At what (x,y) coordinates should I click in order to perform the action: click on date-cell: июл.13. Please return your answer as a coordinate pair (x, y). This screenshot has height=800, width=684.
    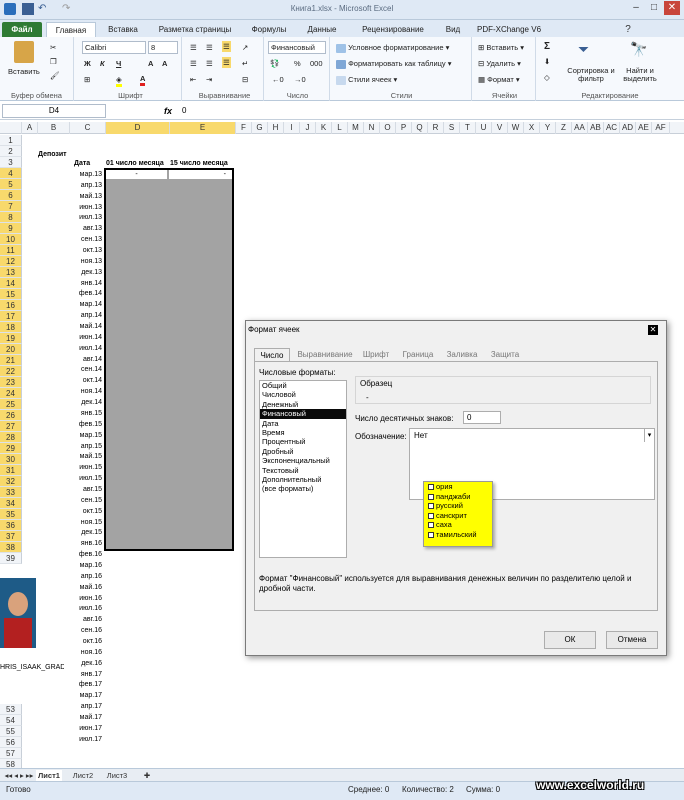
    Looking at the image, I should click on (87, 217).